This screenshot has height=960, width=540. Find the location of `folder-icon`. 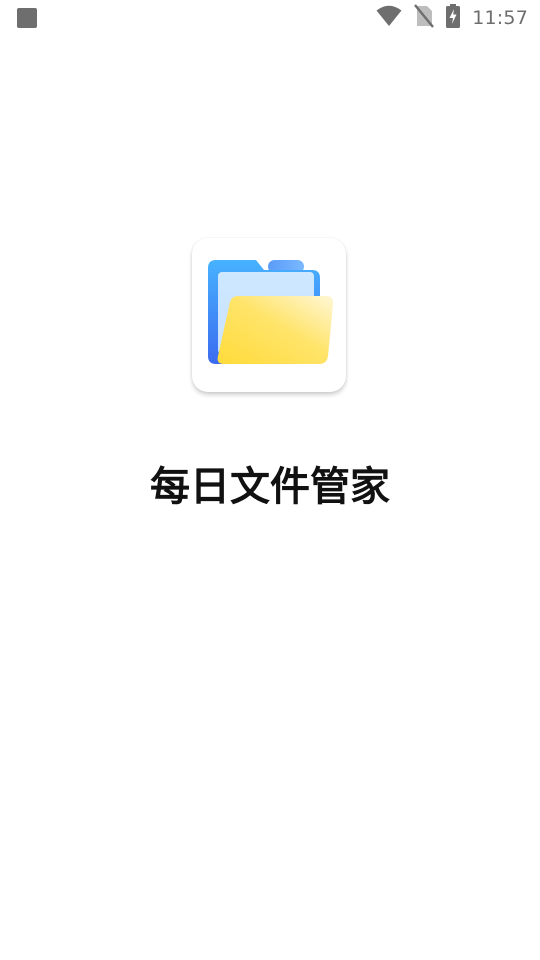

folder-icon is located at coordinates (271, 312).